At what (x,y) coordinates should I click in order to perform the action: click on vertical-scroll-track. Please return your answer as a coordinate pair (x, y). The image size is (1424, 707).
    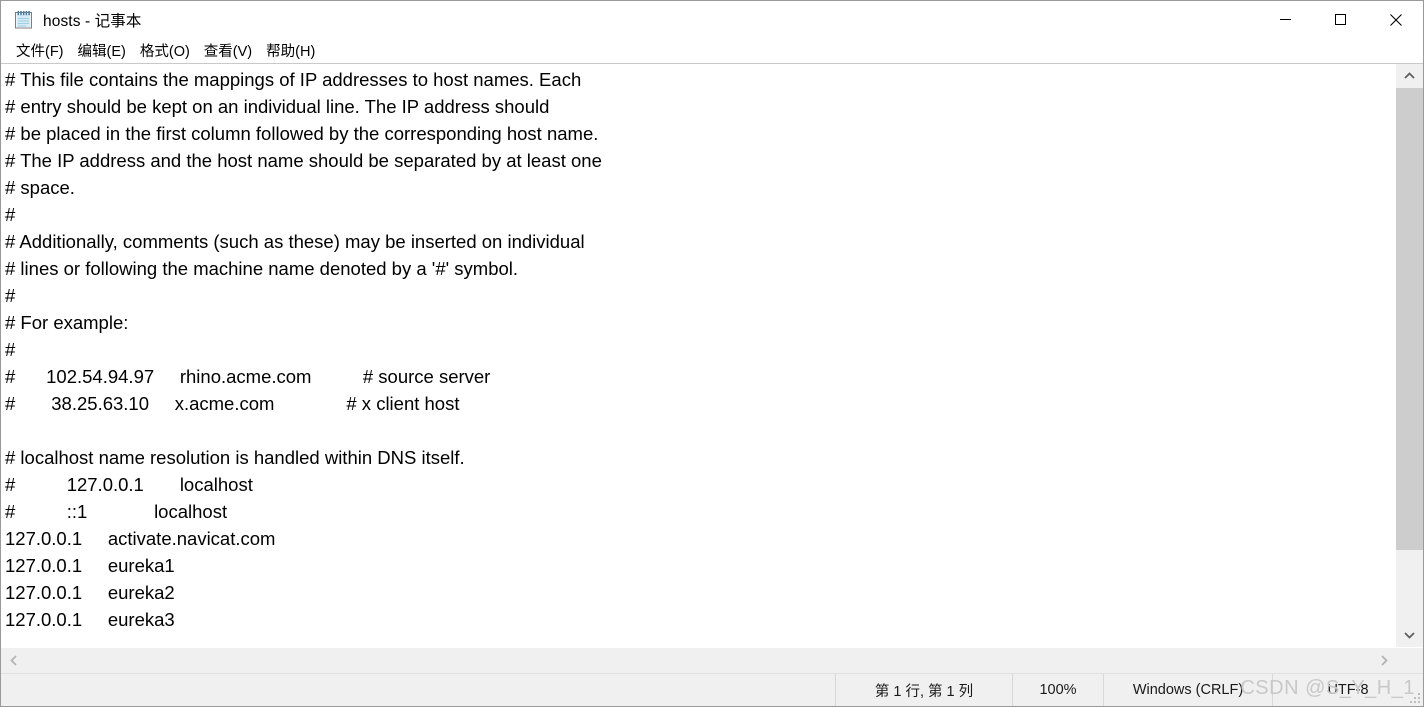
    Looking at the image, I should click on (1409, 355).